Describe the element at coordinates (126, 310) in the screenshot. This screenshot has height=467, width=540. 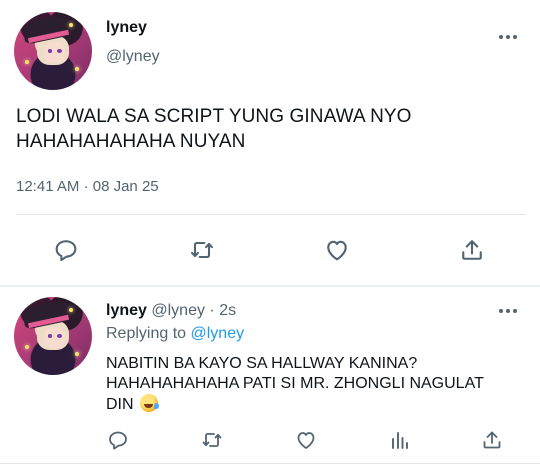
I see `reply-display-name: lyney` at that location.